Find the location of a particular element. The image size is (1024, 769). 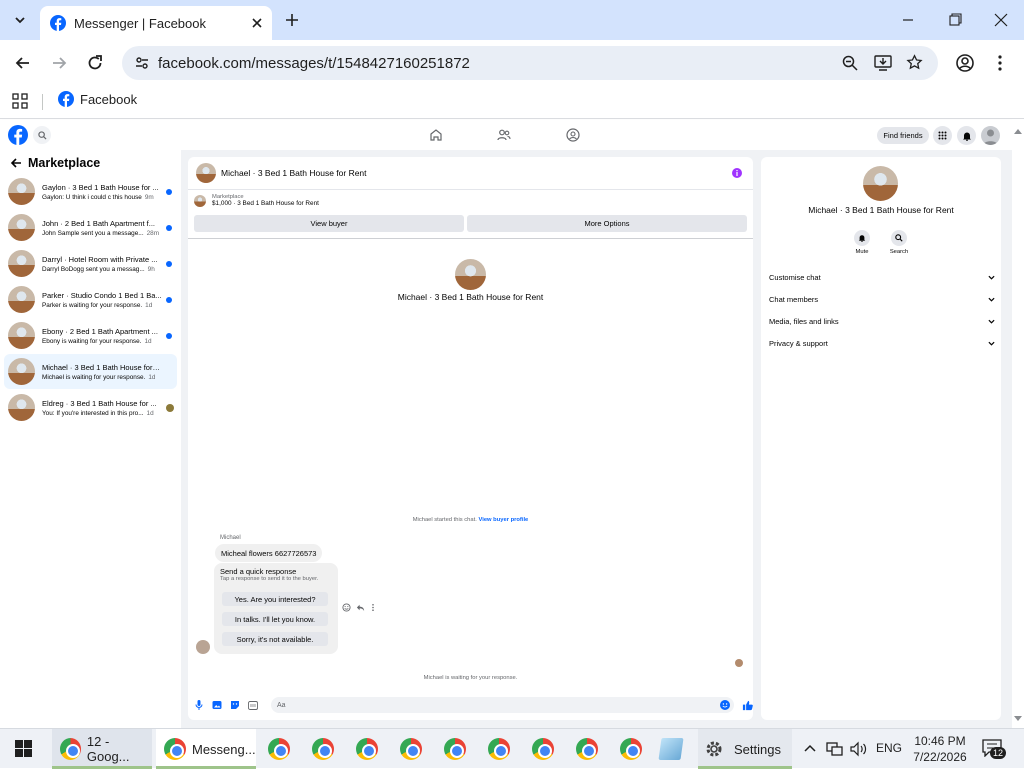

intro-avatar is located at coordinates (470, 274).